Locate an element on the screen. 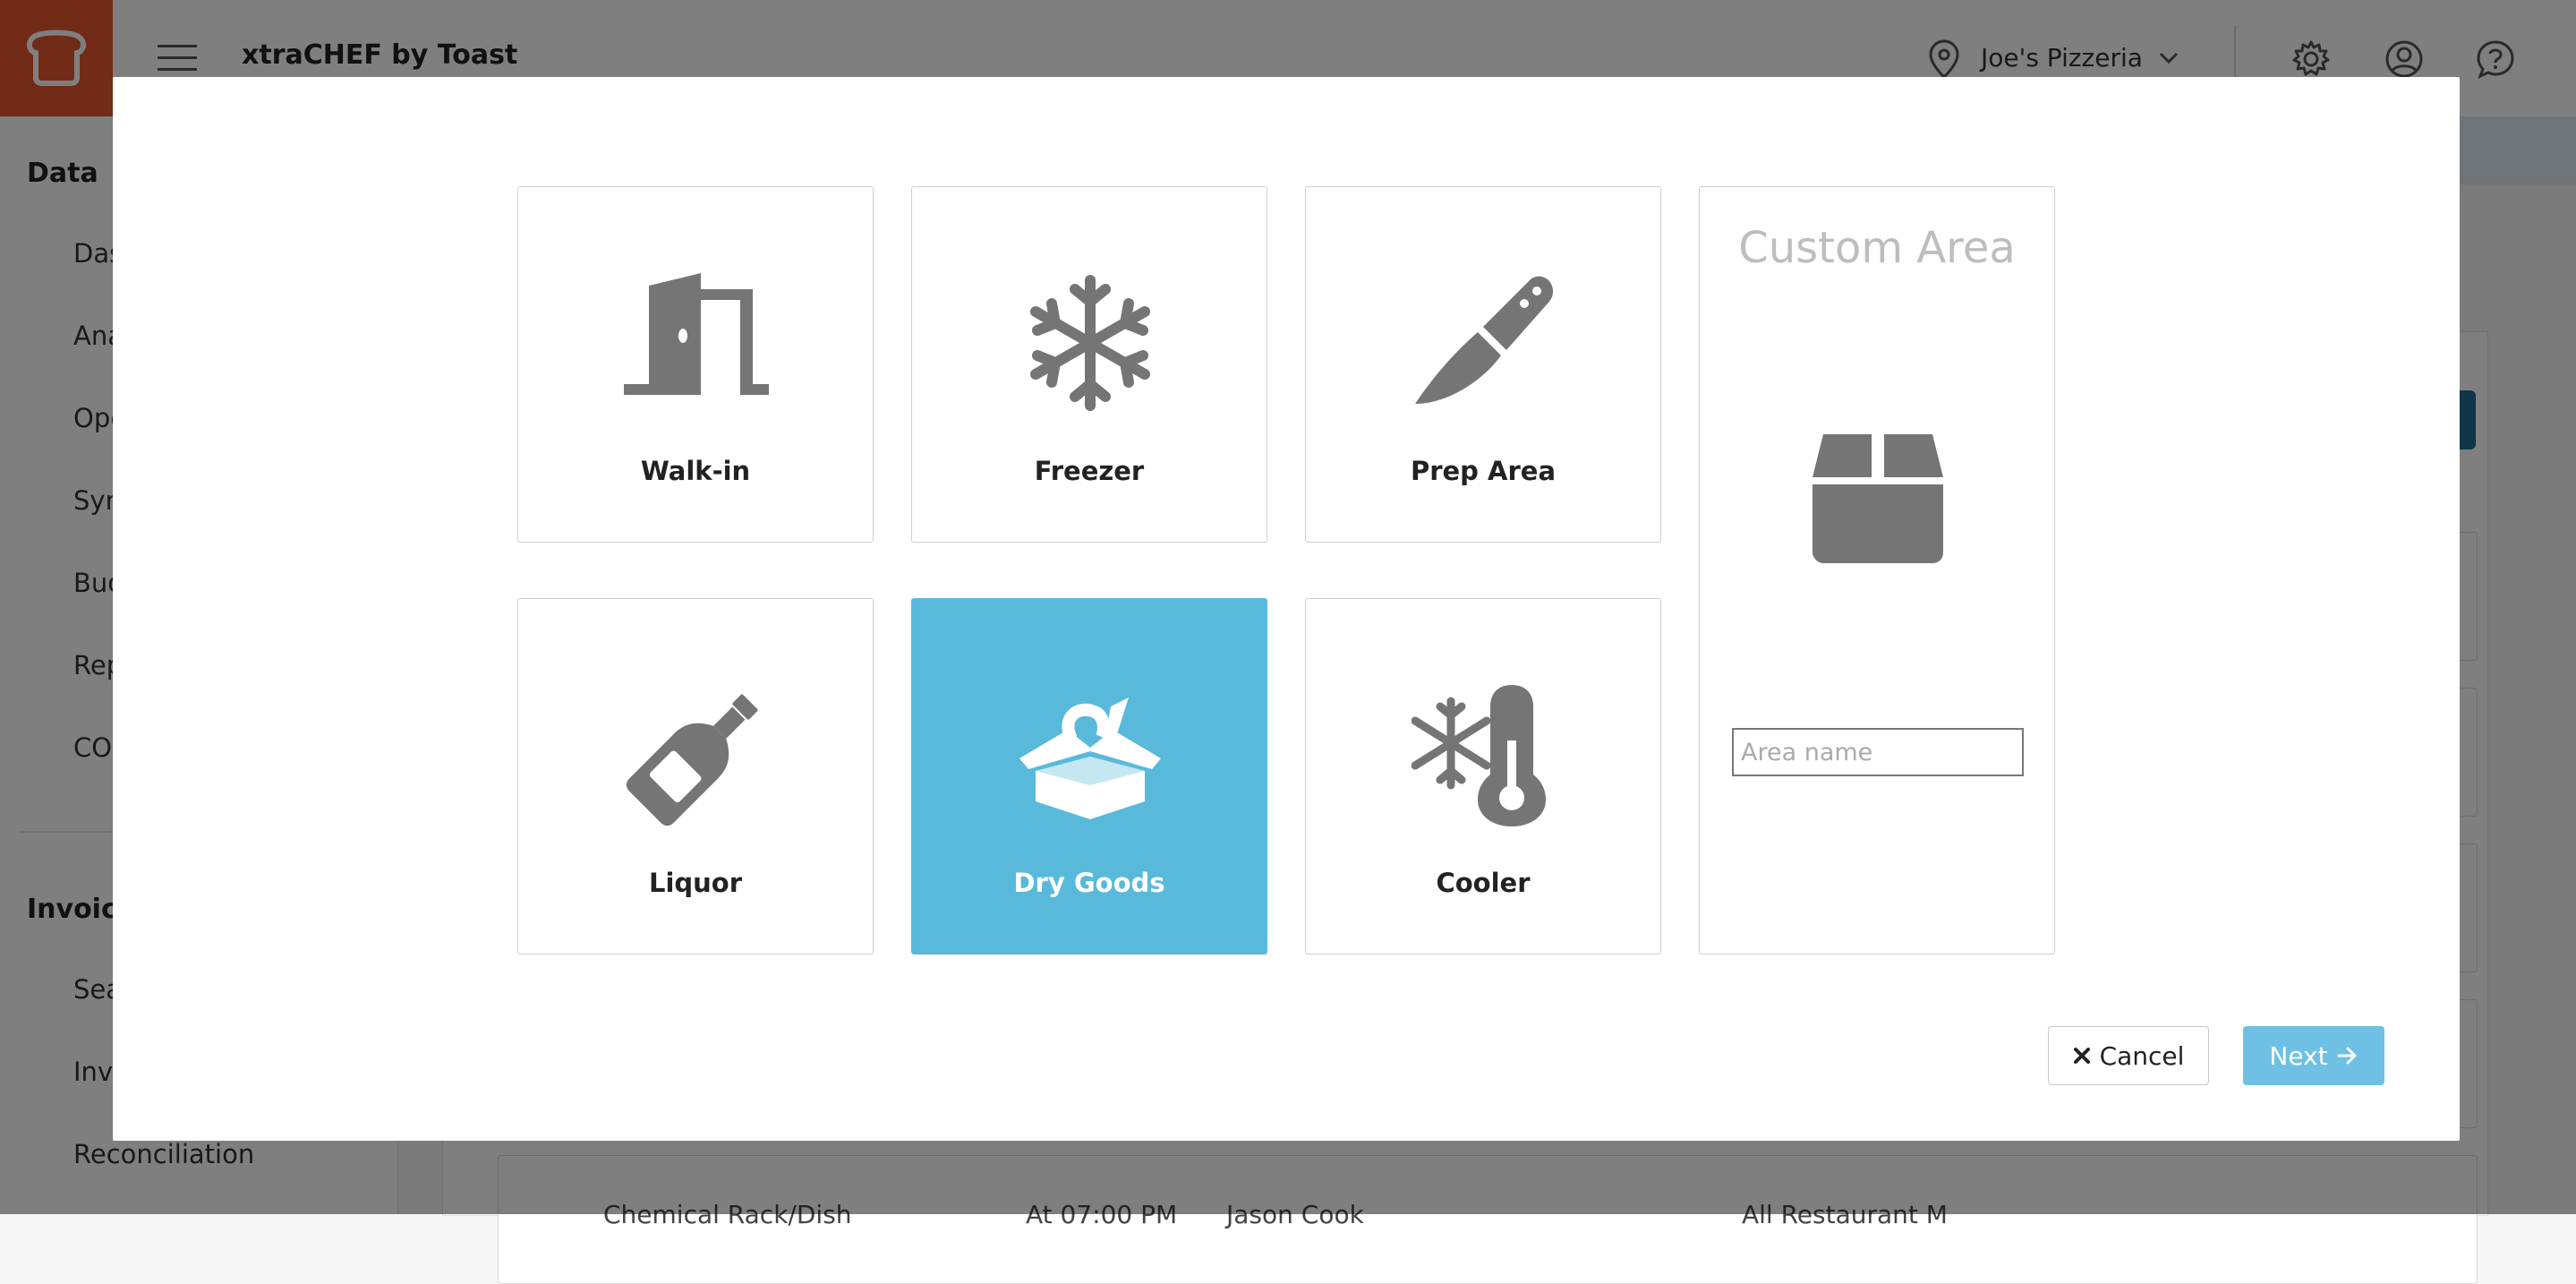  tile-liquor: Liquor is located at coordinates (695, 776).